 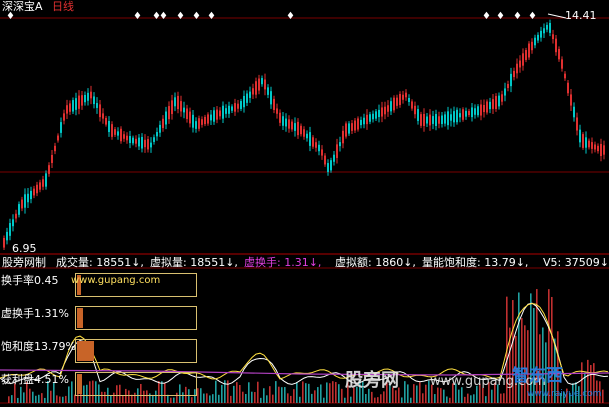 I want to click on stat-volume: 成交量: 18551↓,, so click(x=100, y=262).